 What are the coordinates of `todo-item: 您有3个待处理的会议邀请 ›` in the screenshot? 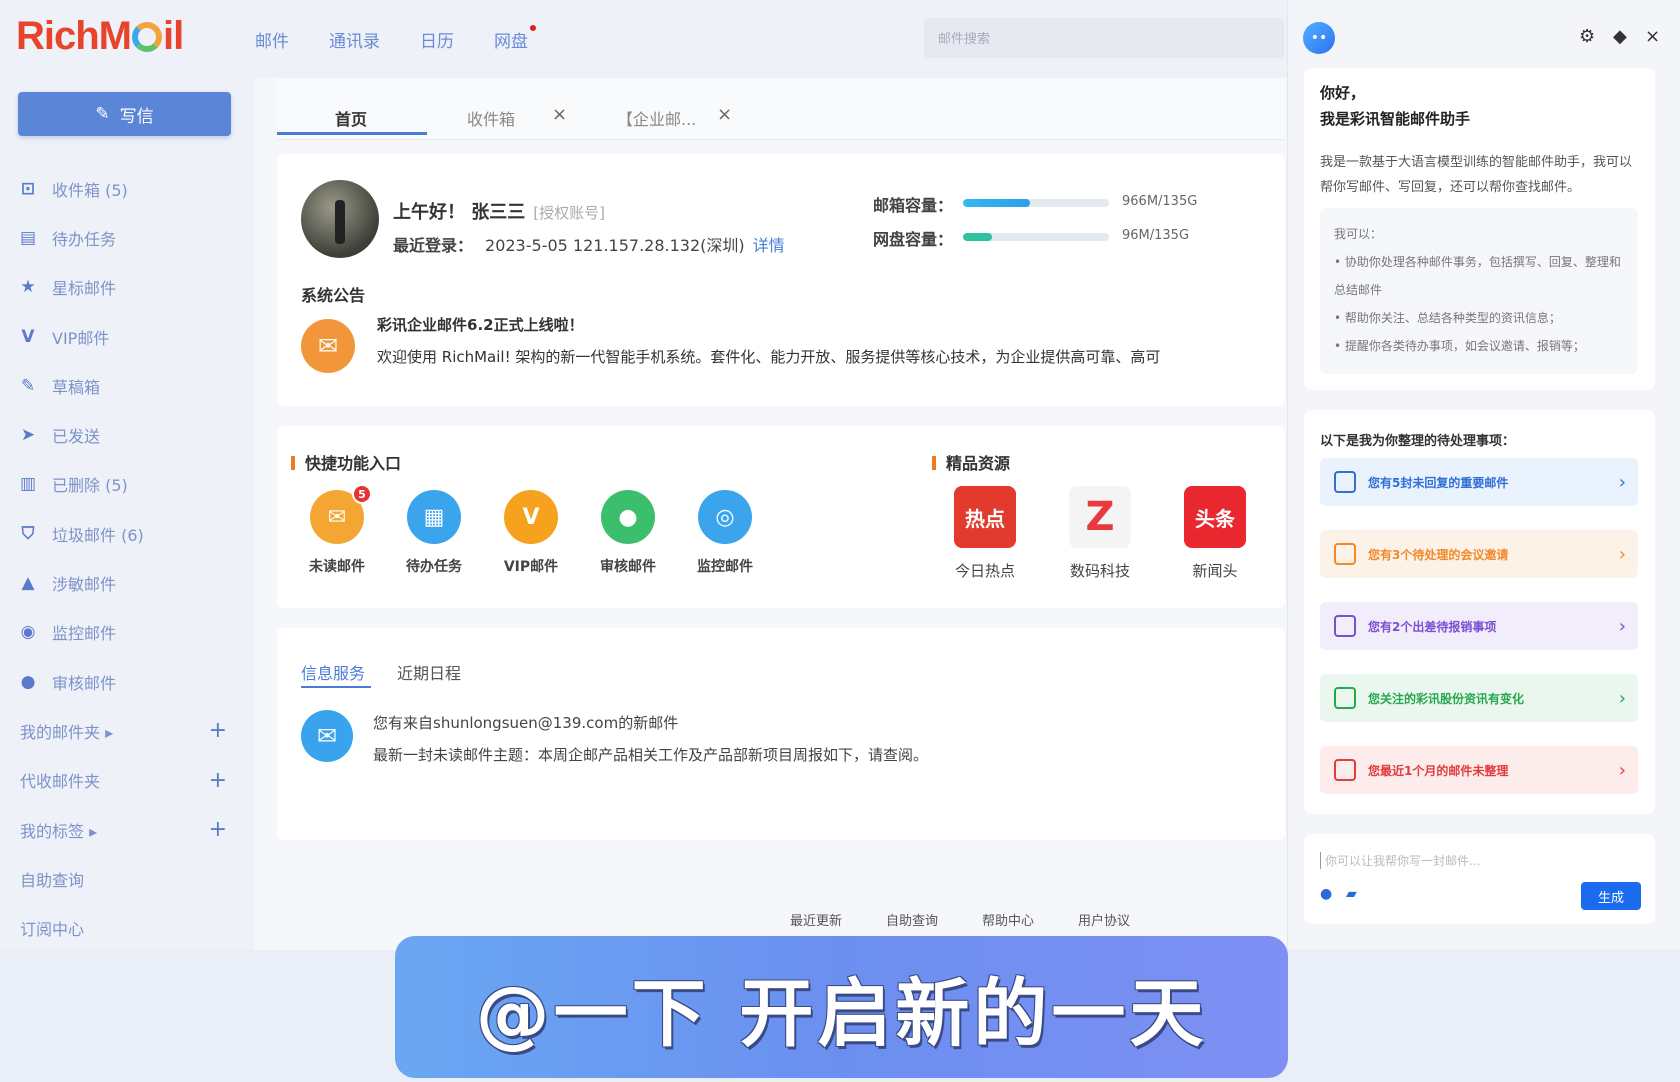 It's located at (1479, 554).